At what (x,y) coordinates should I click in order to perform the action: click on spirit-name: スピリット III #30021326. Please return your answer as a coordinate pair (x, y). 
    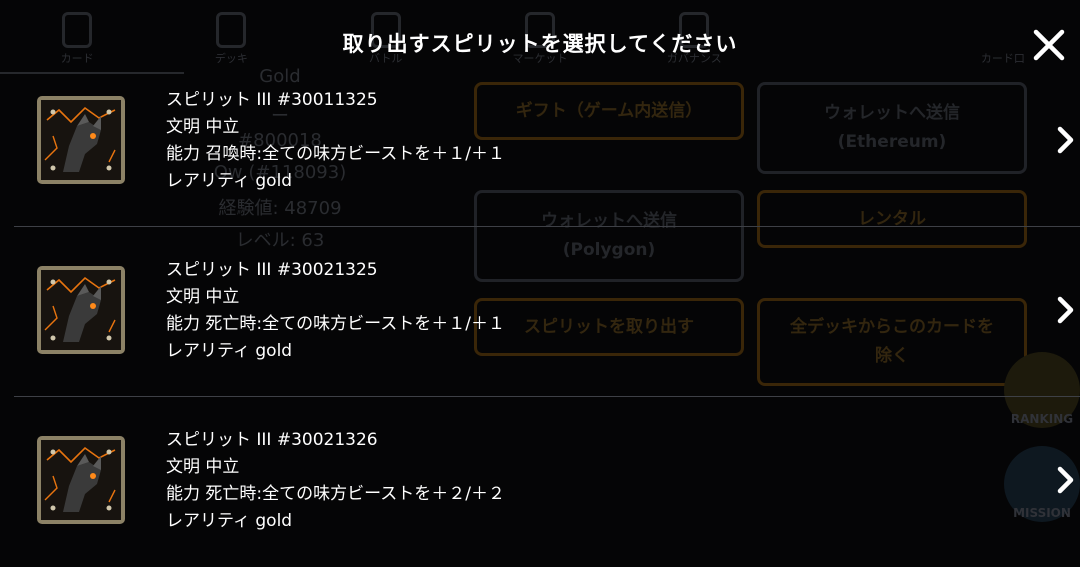
    Looking at the image, I should click on (272, 440).